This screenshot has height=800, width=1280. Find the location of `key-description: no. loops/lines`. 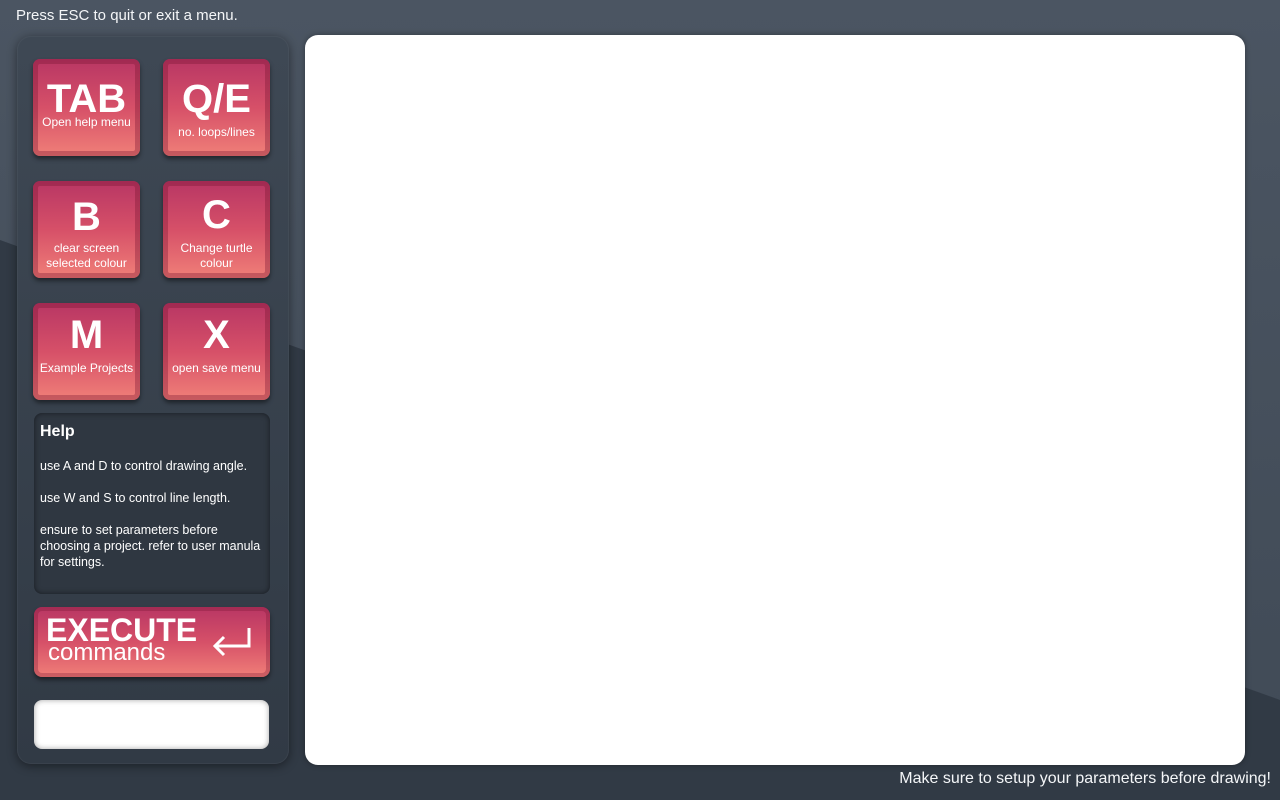

key-description: no. loops/lines is located at coordinates (216, 132).